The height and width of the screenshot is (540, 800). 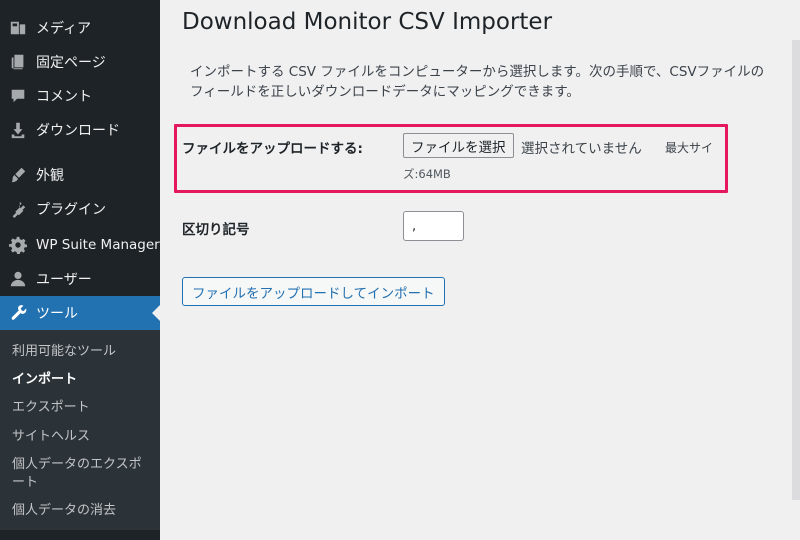 What do you see at coordinates (64, 29) in the screenshot?
I see `sidebar-item-label: メディア` at bounding box center [64, 29].